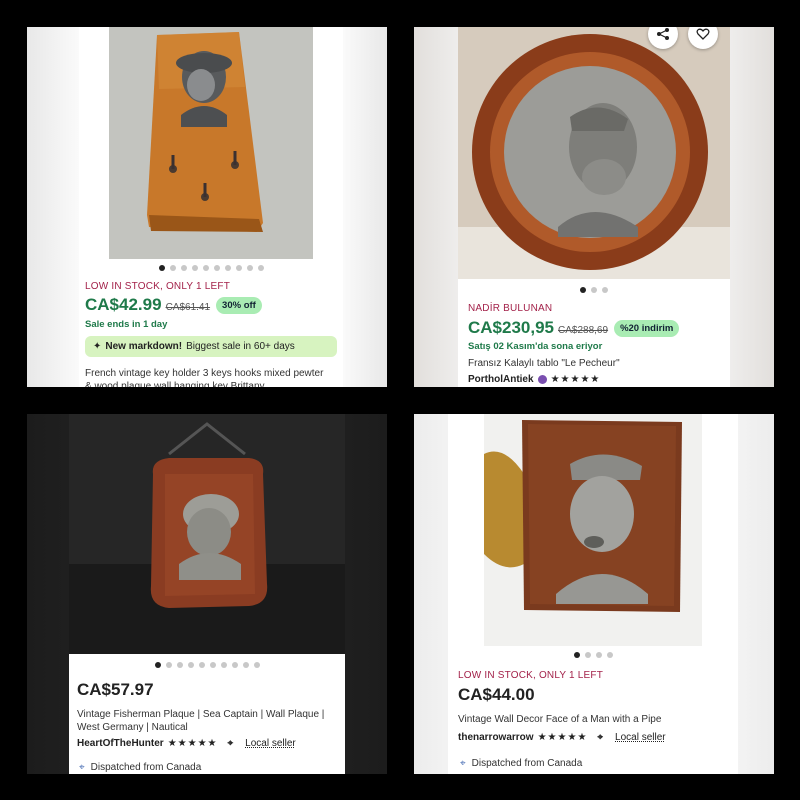  What do you see at coordinates (53, 207) in the screenshot?
I see `left-backdrop` at bounding box center [53, 207].